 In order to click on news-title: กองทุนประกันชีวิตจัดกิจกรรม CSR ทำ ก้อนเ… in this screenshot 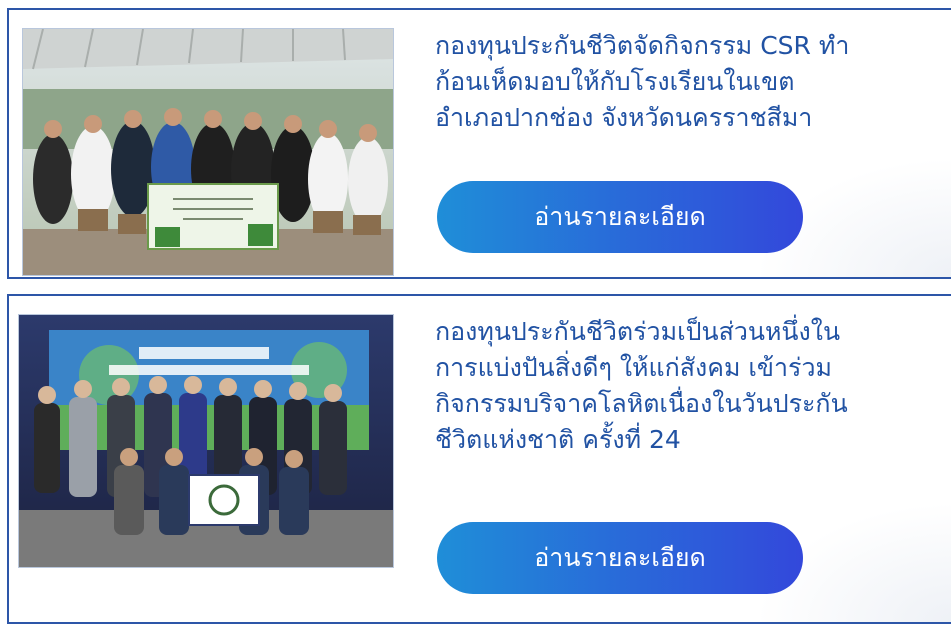, I will do `click(693, 82)`.